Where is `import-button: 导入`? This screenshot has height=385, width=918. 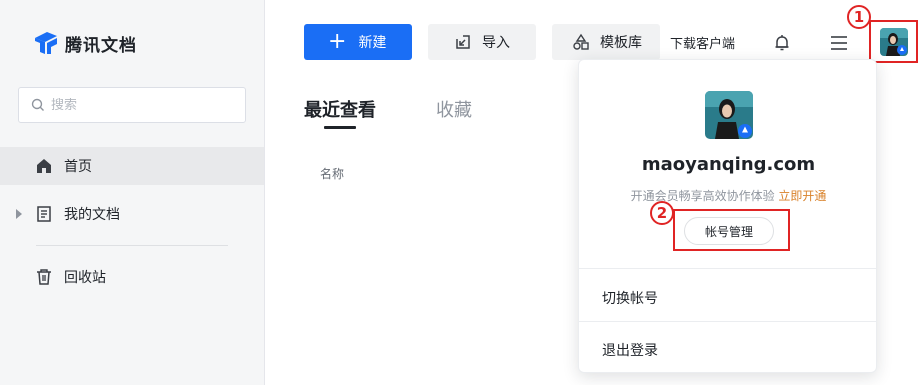 import-button: 导入 is located at coordinates (482, 42).